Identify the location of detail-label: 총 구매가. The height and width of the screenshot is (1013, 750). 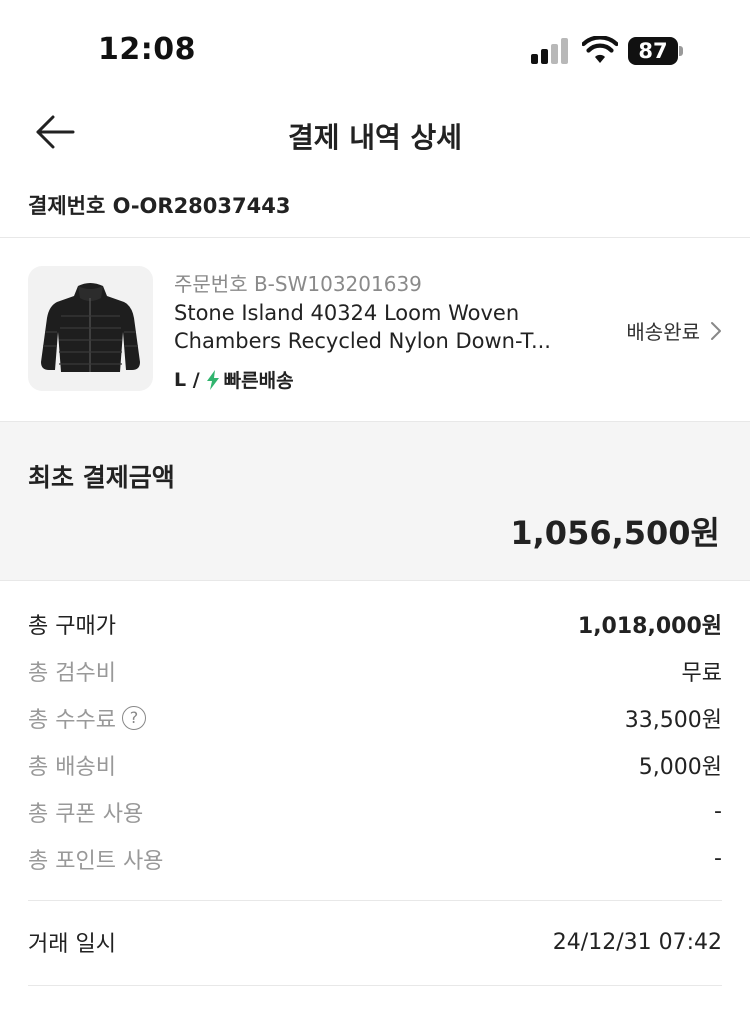
(72, 626).